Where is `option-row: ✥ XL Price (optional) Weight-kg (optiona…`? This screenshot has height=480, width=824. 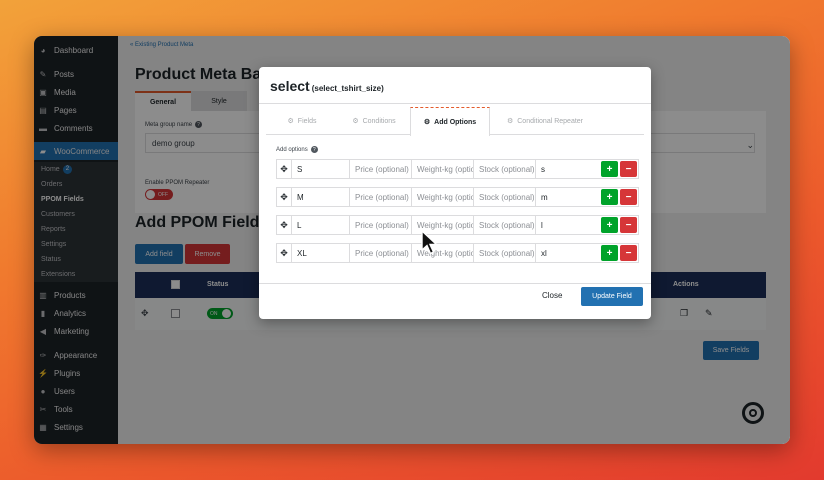
option-row: ✥ XL Price (optional) Weight-kg (optiona… is located at coordinates (457, 253).